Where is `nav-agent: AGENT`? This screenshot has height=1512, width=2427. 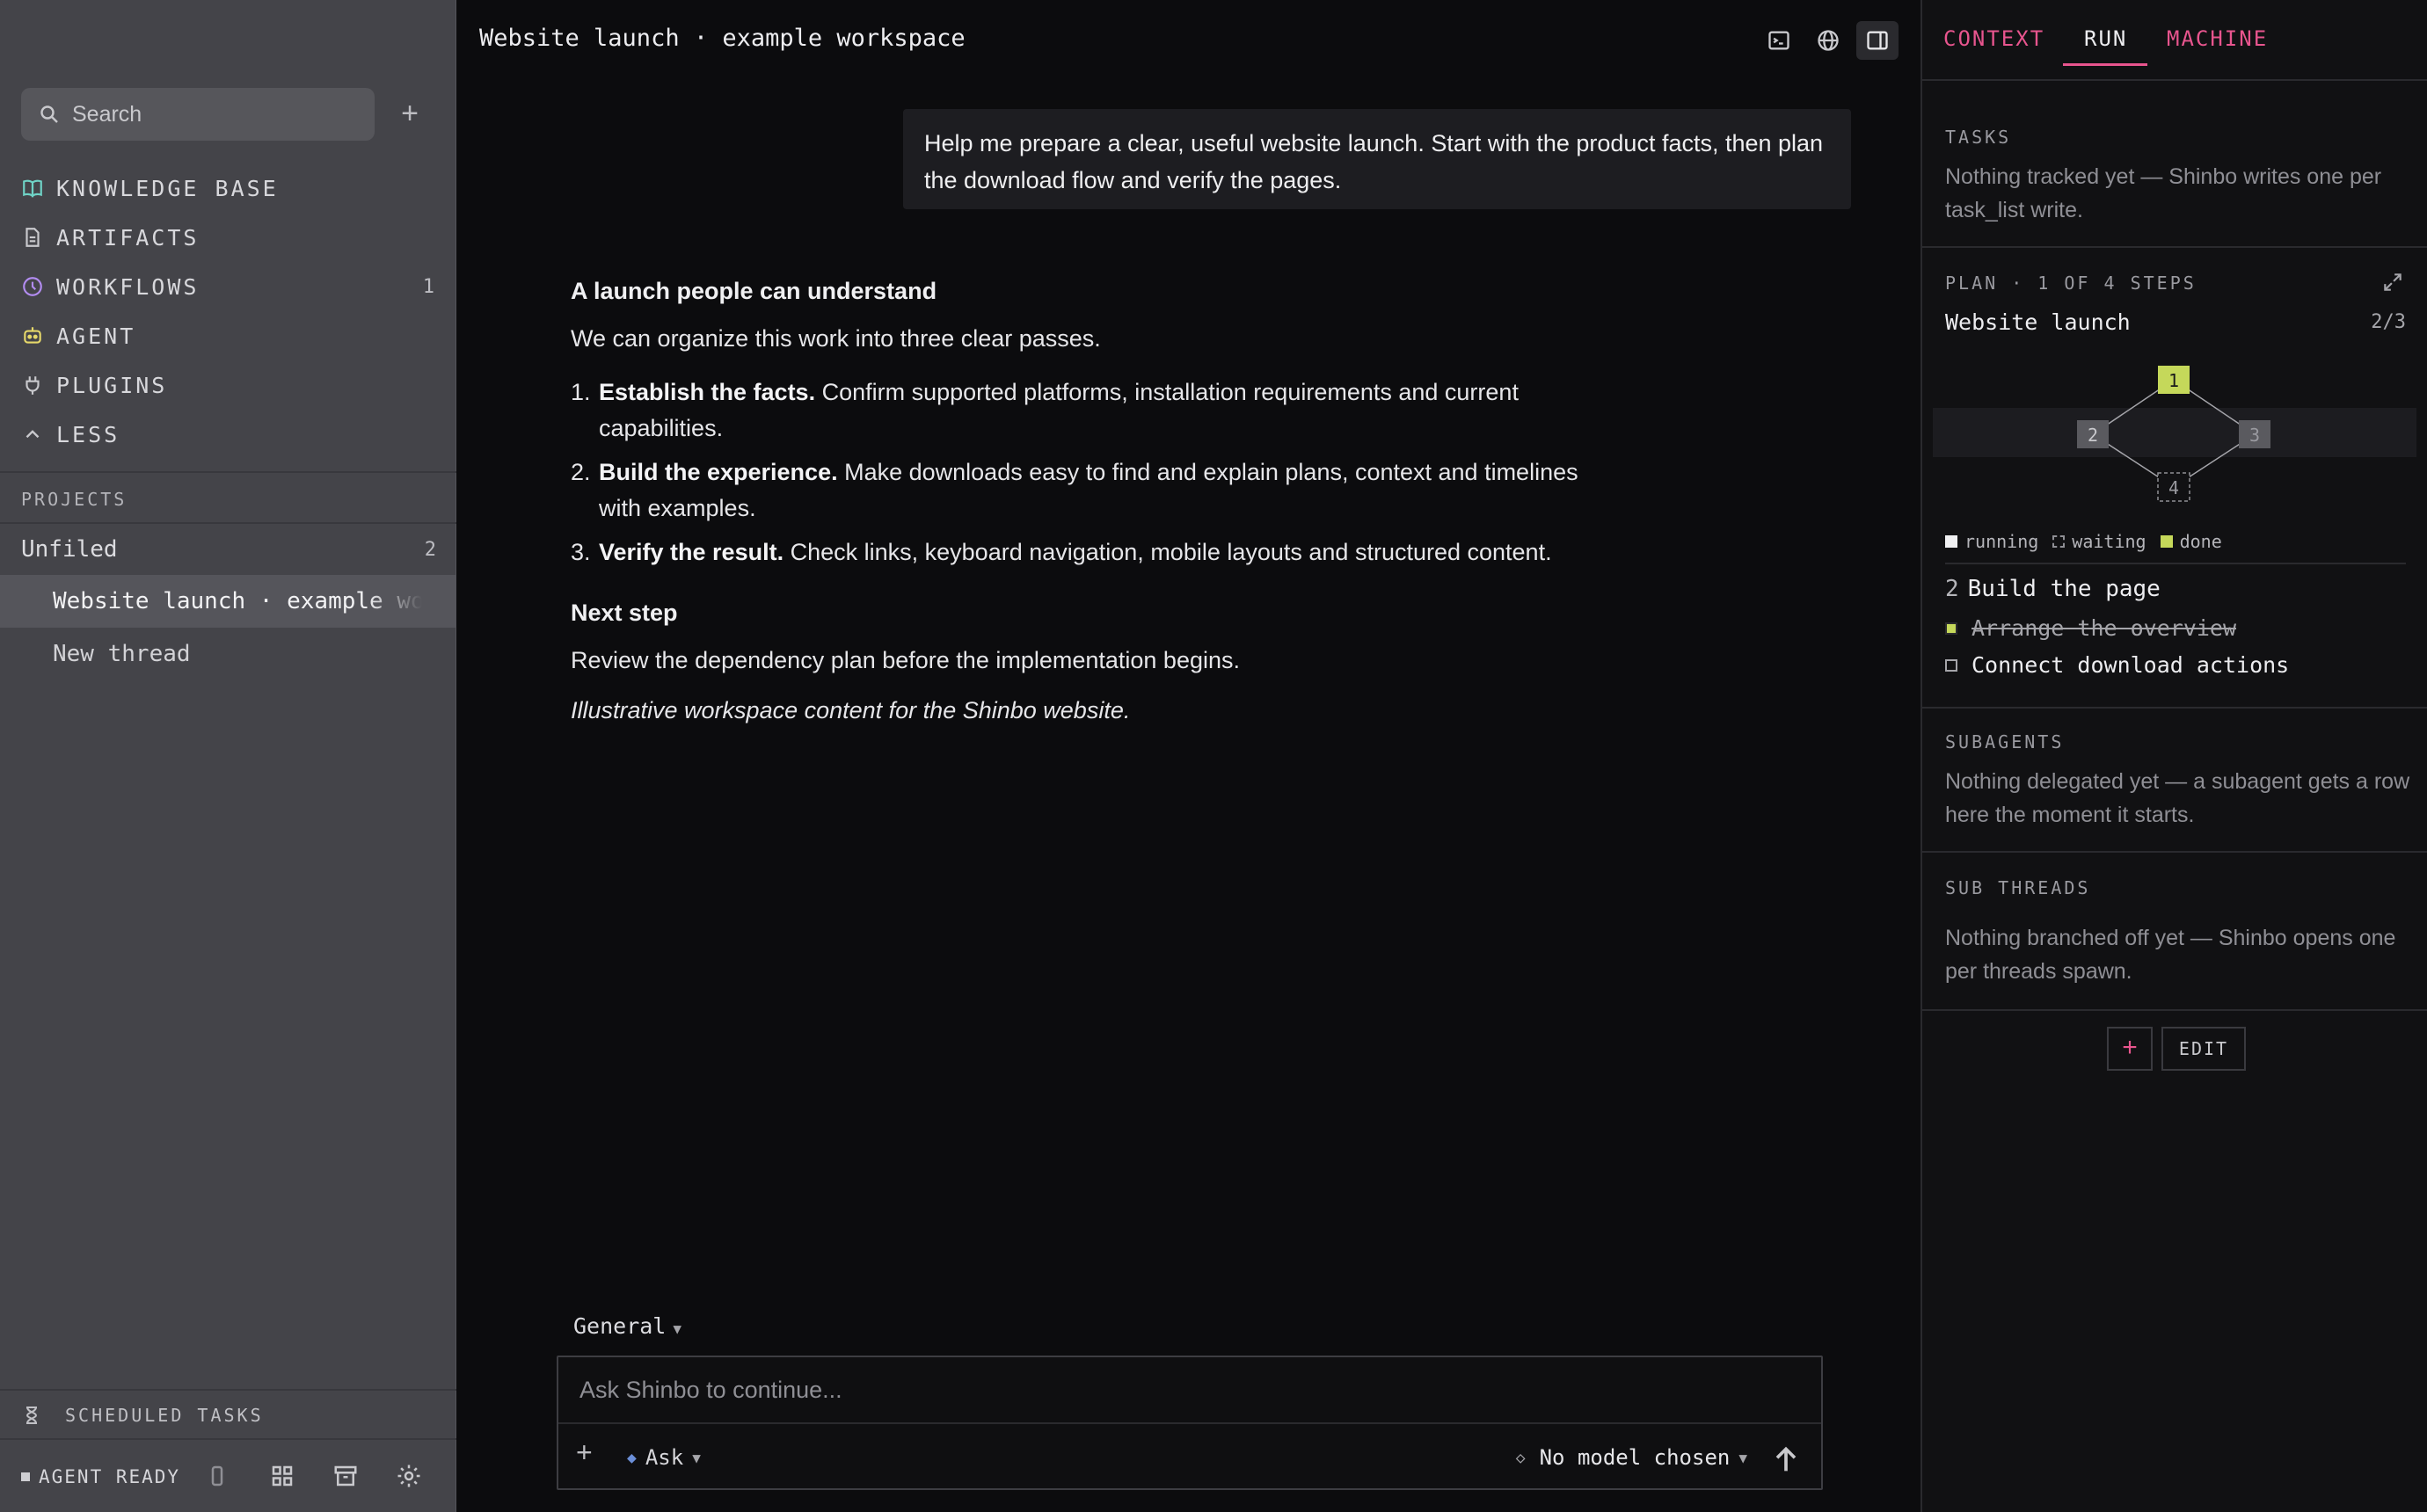
nav-agent: AGENT is located at coordinates (228, 336).